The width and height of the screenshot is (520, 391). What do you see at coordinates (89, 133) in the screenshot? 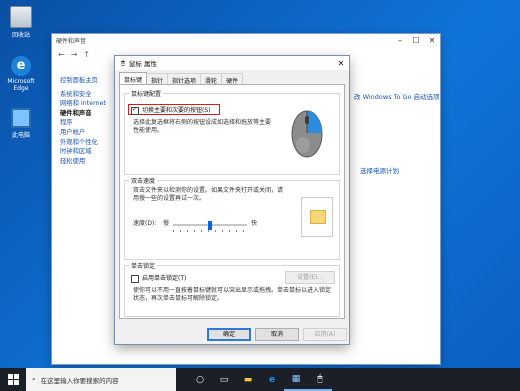
I see `nav-item: 用户帐户` at bounding box center [89, 133].